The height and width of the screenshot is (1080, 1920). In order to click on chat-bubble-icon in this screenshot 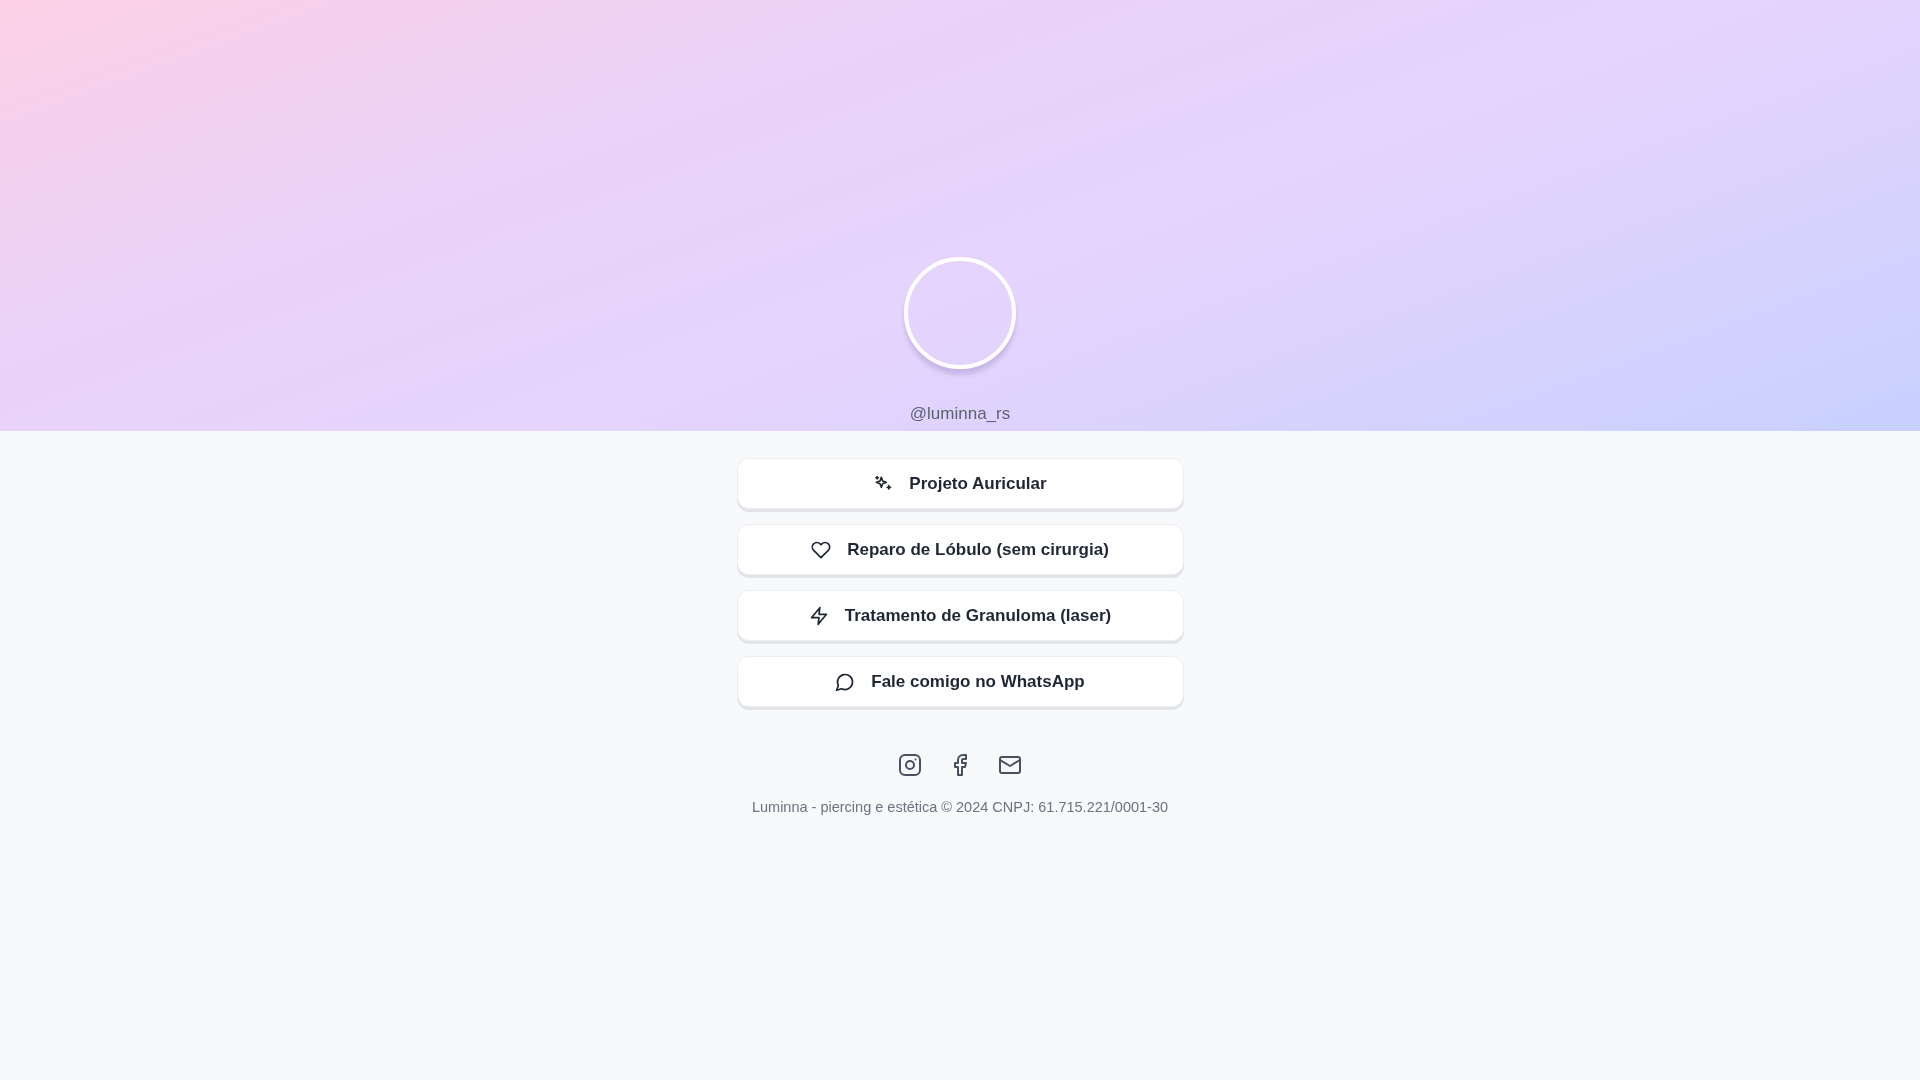, I will do `click(845, 681)`.